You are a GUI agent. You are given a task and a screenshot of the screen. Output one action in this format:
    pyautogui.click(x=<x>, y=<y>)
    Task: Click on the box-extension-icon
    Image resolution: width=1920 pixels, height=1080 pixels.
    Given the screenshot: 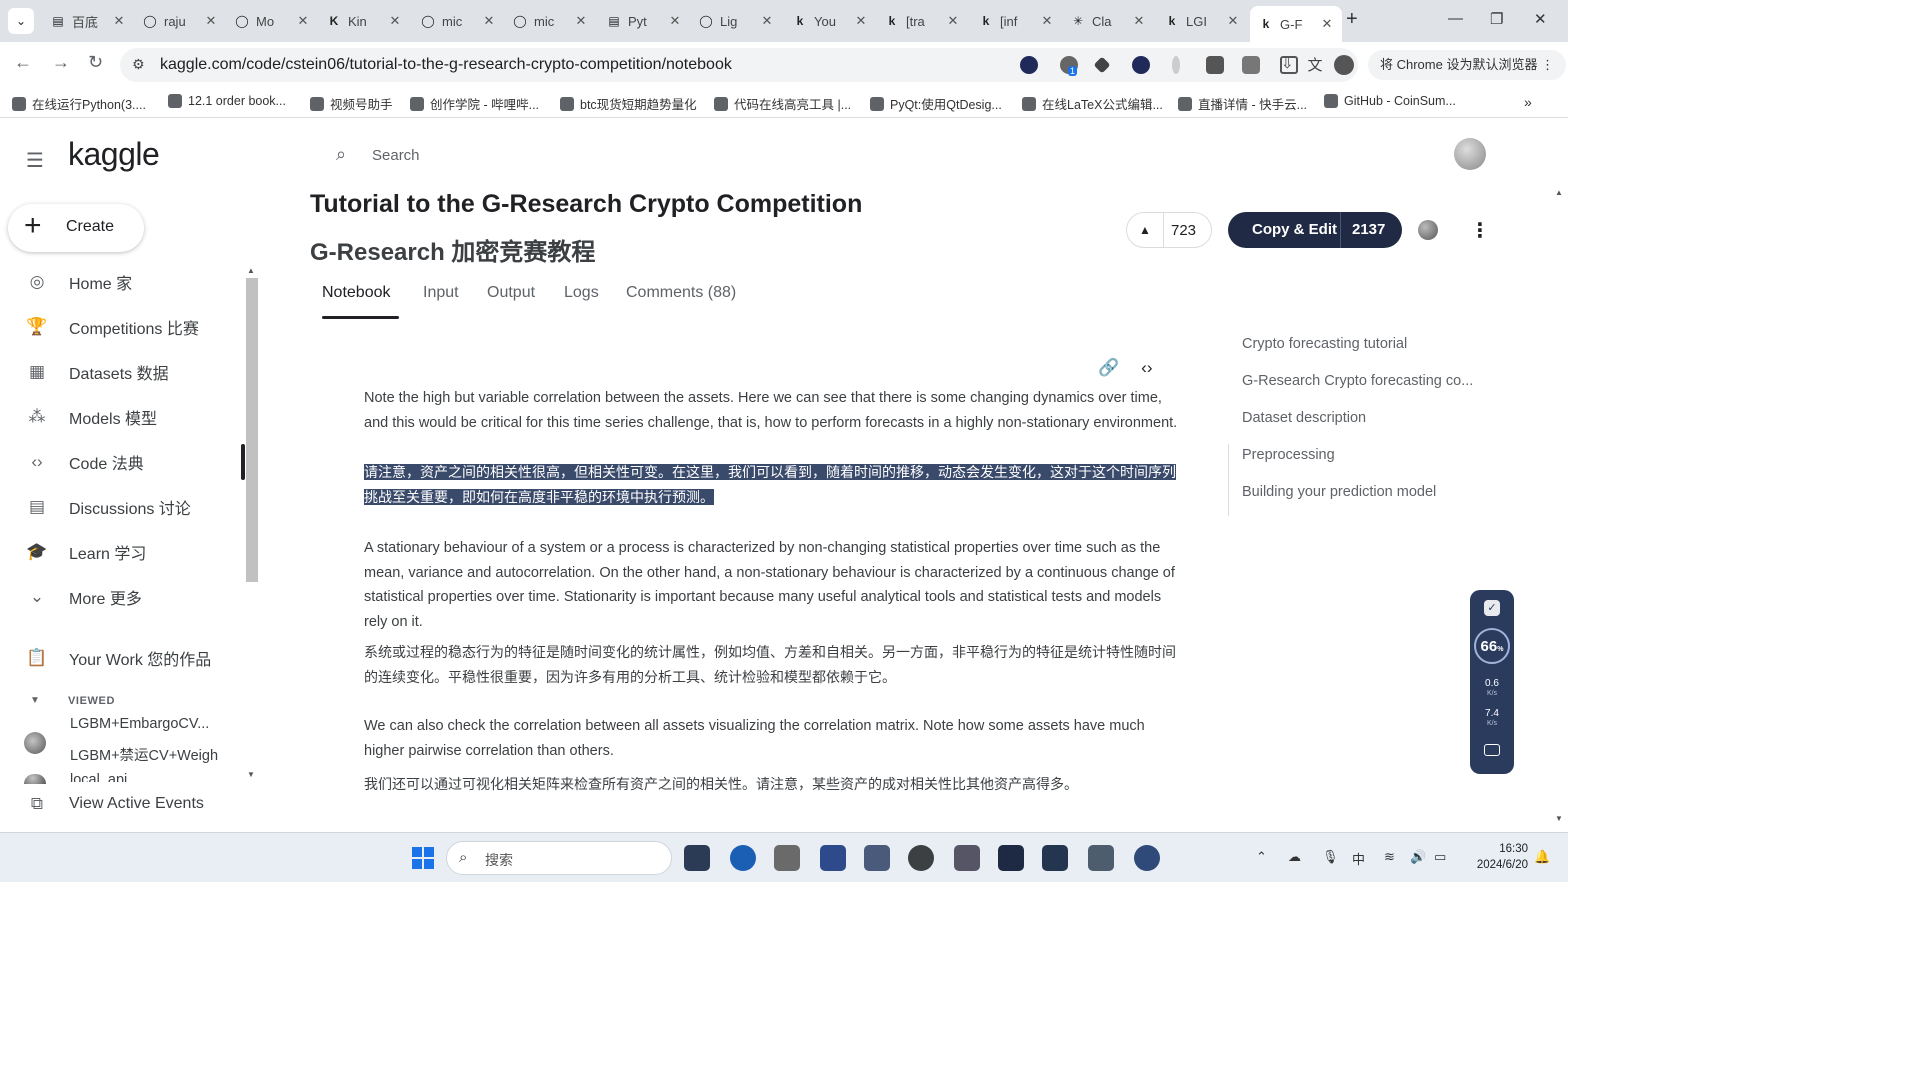 What is the action you would take?
    pyautogui.click(x=1215, y=65)
    